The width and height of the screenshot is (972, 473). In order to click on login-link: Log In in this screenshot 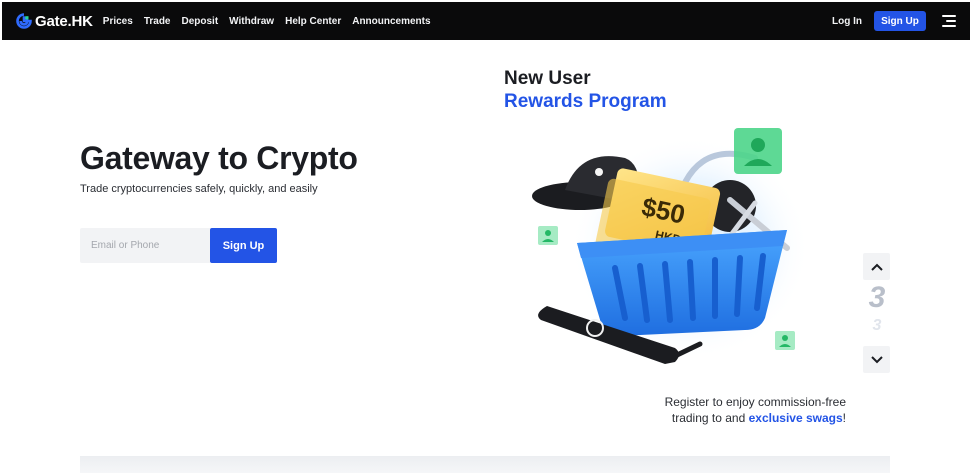, I will do `click(847, 21)`.